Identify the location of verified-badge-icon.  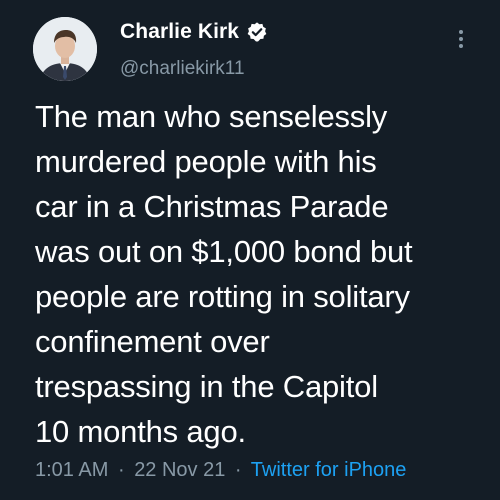
(257, 32).